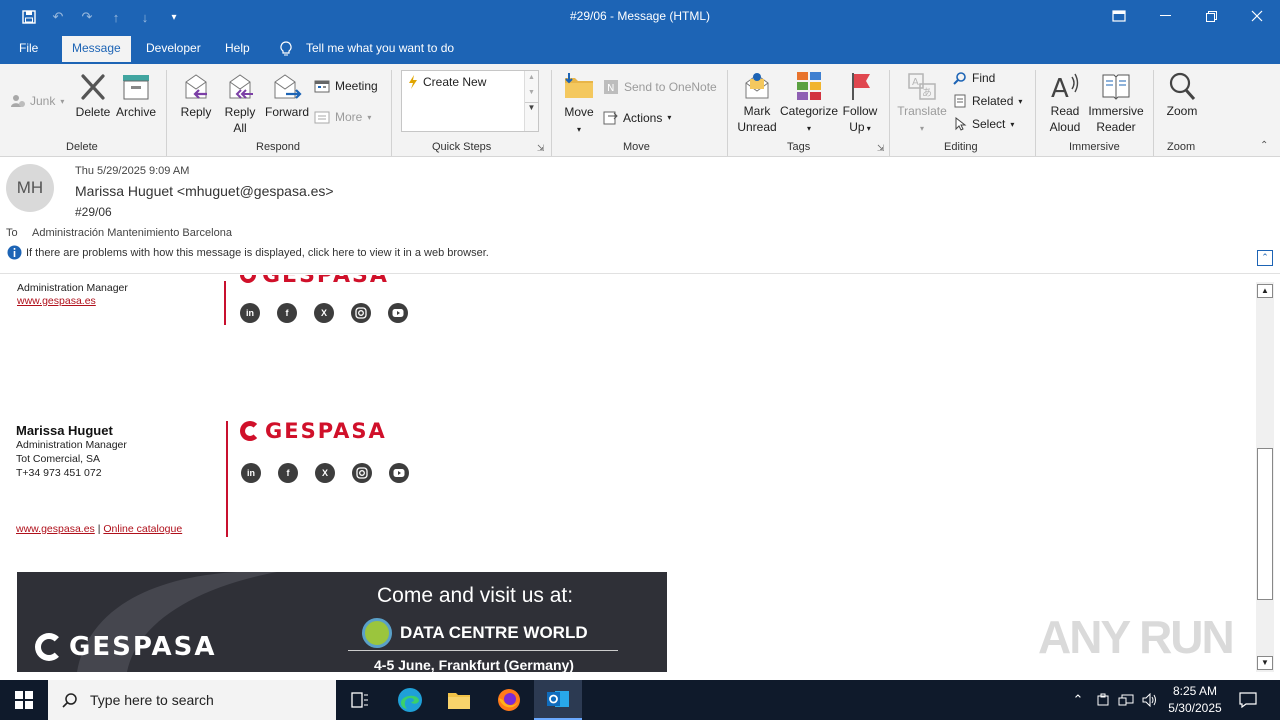  Describe the element at coordinates (1165, 16) in the screenshot. I see `minimize-button` at that location.